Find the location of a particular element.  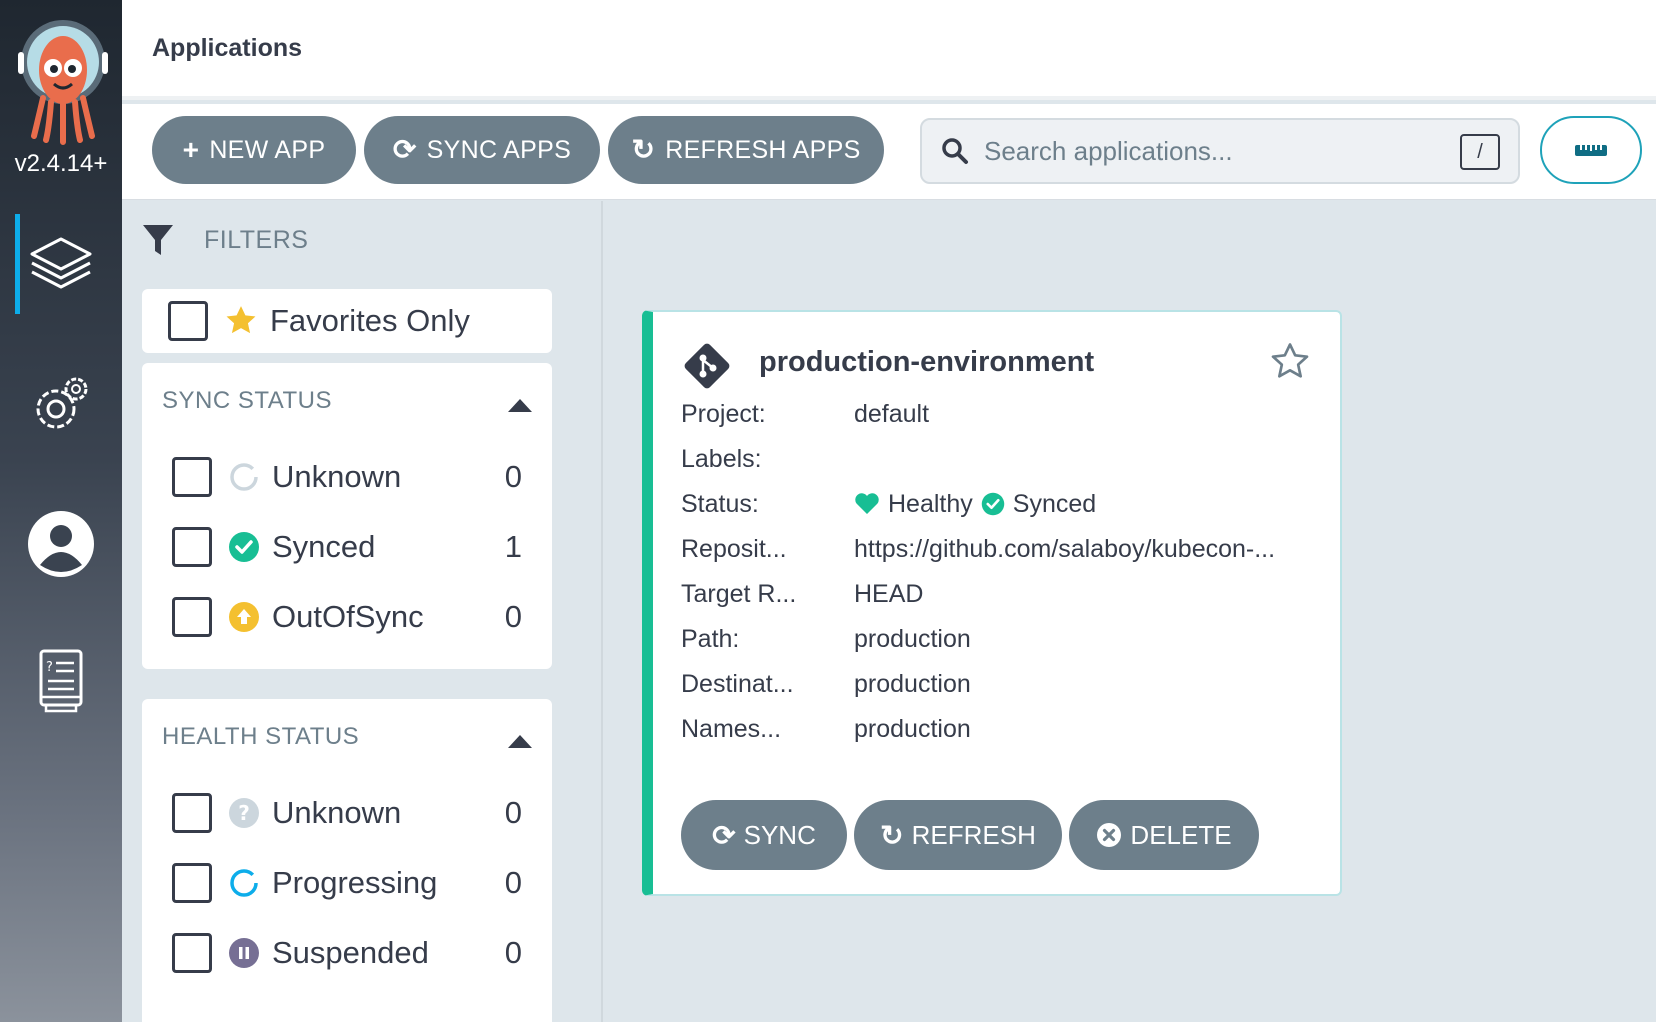

sync-status-title: SYNC STATUS is located at coordinates (247, 400).